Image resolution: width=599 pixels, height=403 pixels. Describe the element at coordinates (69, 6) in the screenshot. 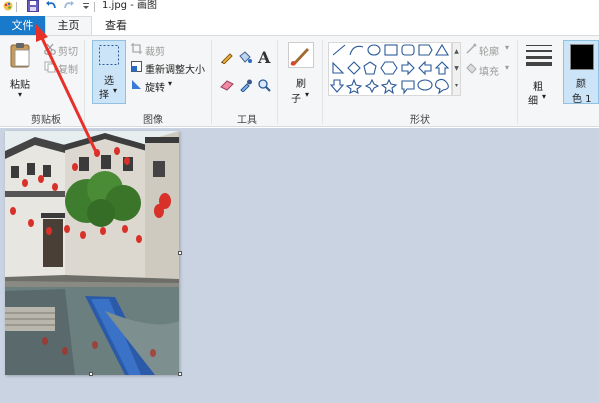

I see `redo-icon` at that location.